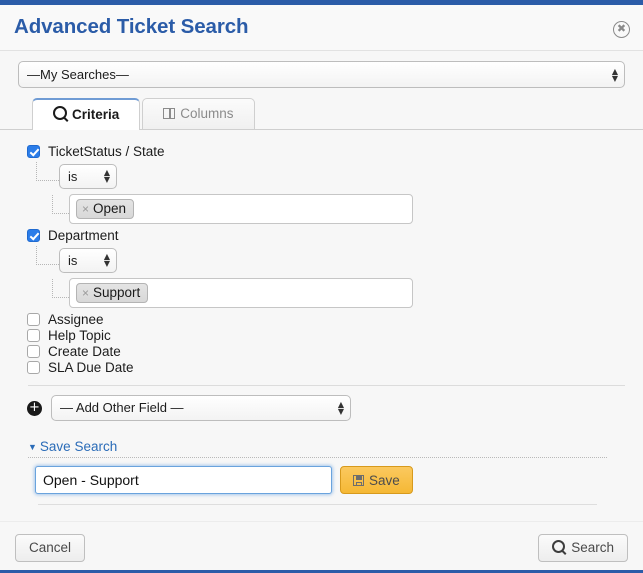 The height and width of the screenshot is (573, 643). Describe the element at coordinates (76, 319) in the screenshot. I see `criteria-label-assignee: Assignee` at that location.